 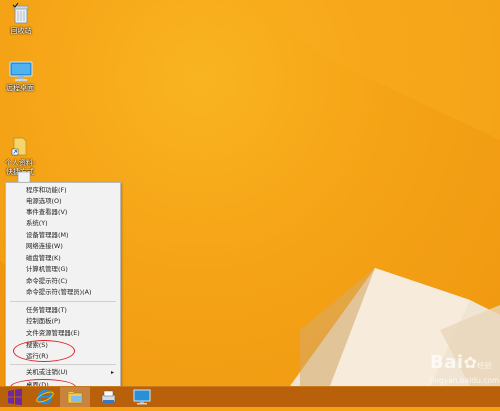 I want to click on desktop-icon-remote-desktop: 远程桌面, so click(x=20, y=76).